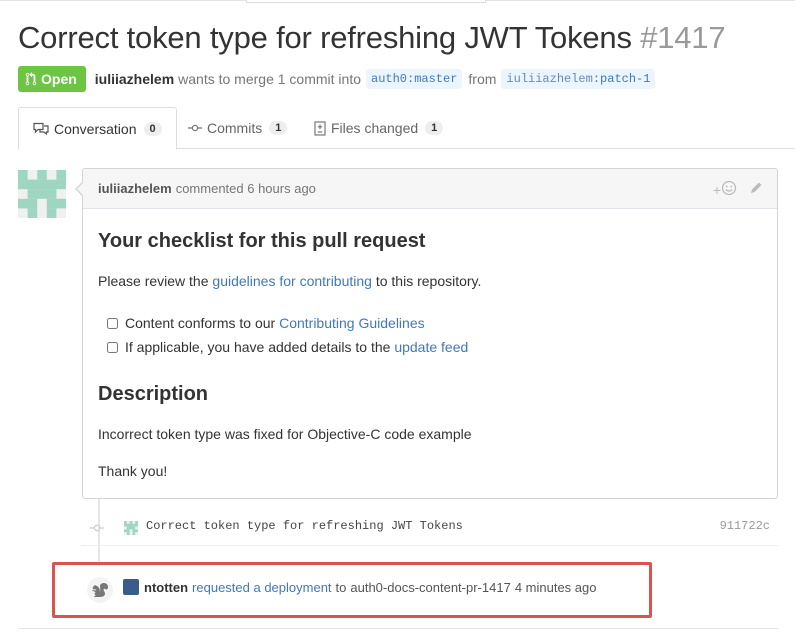 The image size is (795, 639). Describe the element at coordinates (352, 323) in the screenshot. I see `contributing-guidelines-link: Contributing Guidelines` at that location.